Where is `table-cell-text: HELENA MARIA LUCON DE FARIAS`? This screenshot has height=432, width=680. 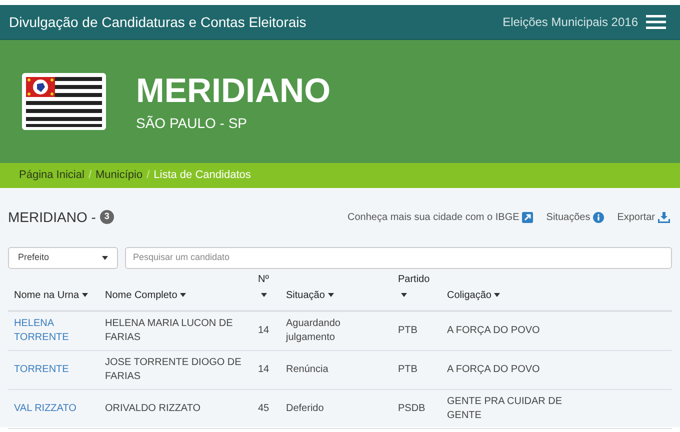 table-cell-text: HELENA MARIA LUCON DE FARIAS is located at coordinates (169, 330).